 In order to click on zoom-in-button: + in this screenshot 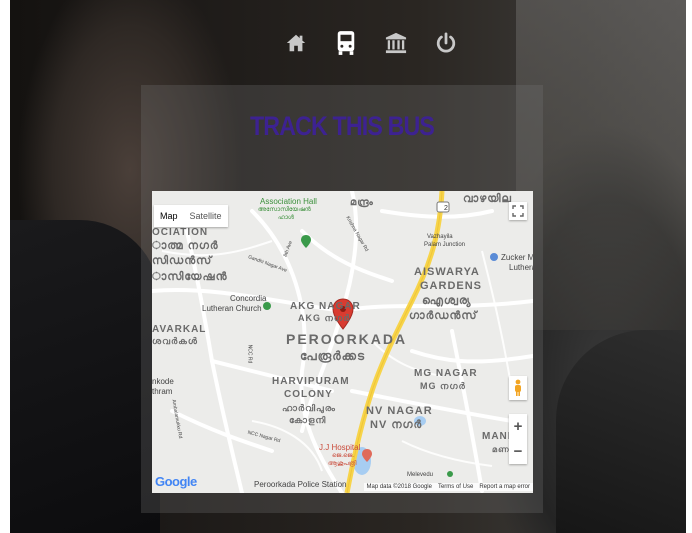, I will do `click(518, 426)`.